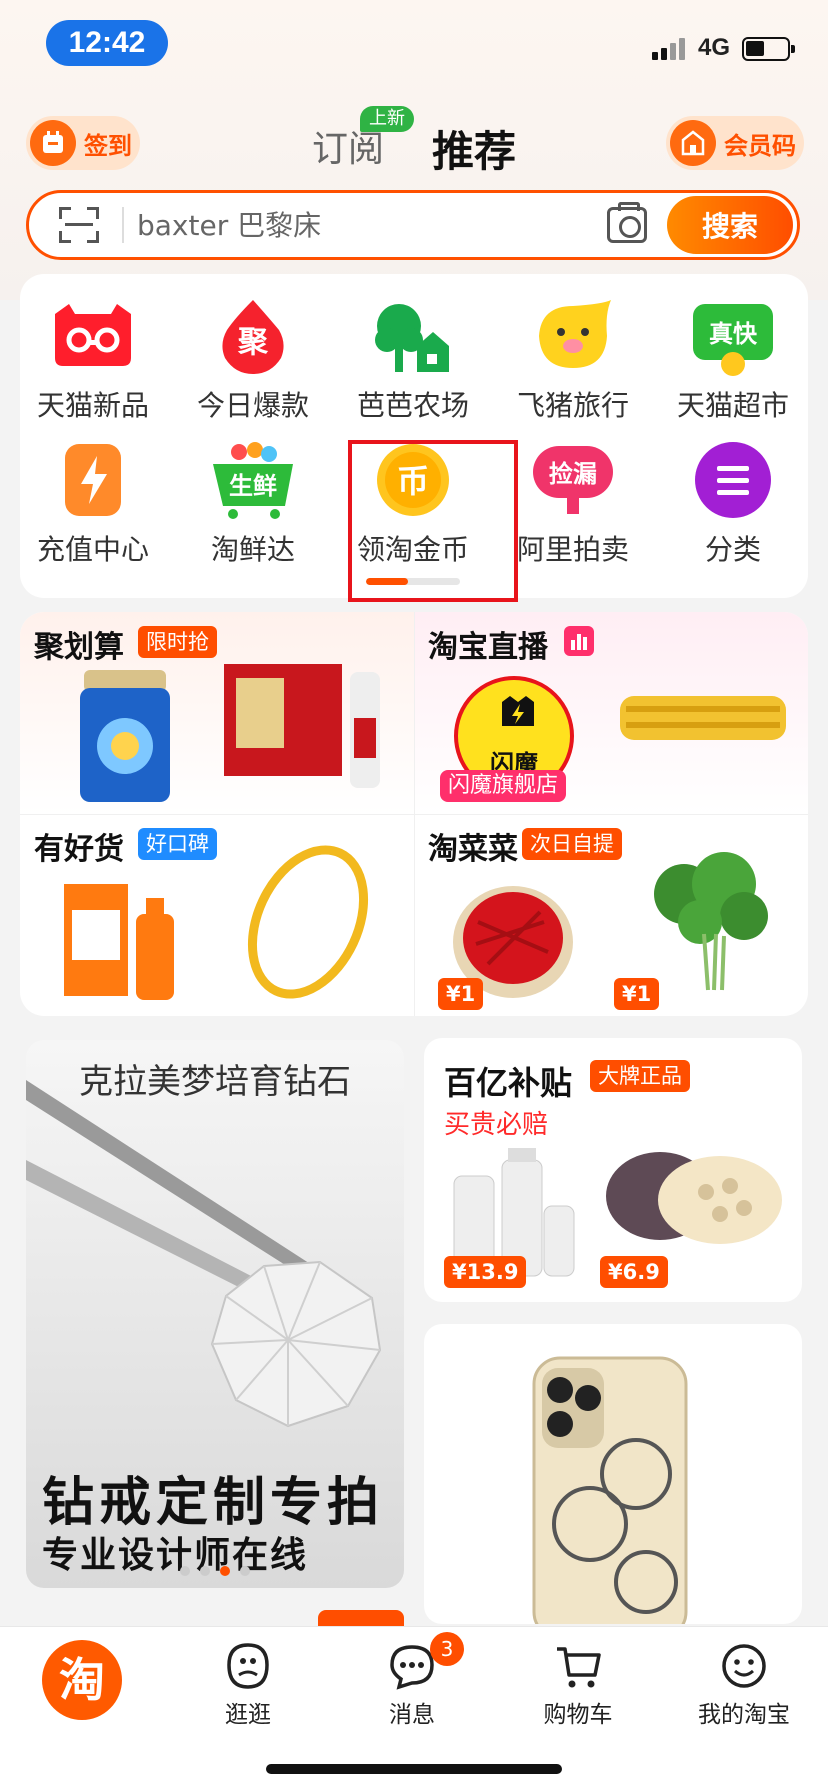 This screenshot has height=1792, width=828. Describe the element at coordinates (611, 713) in the screenshot. I see `promo-taobao-live: 淘宝直播 闪魔 闪魔旗舰店` at that location.